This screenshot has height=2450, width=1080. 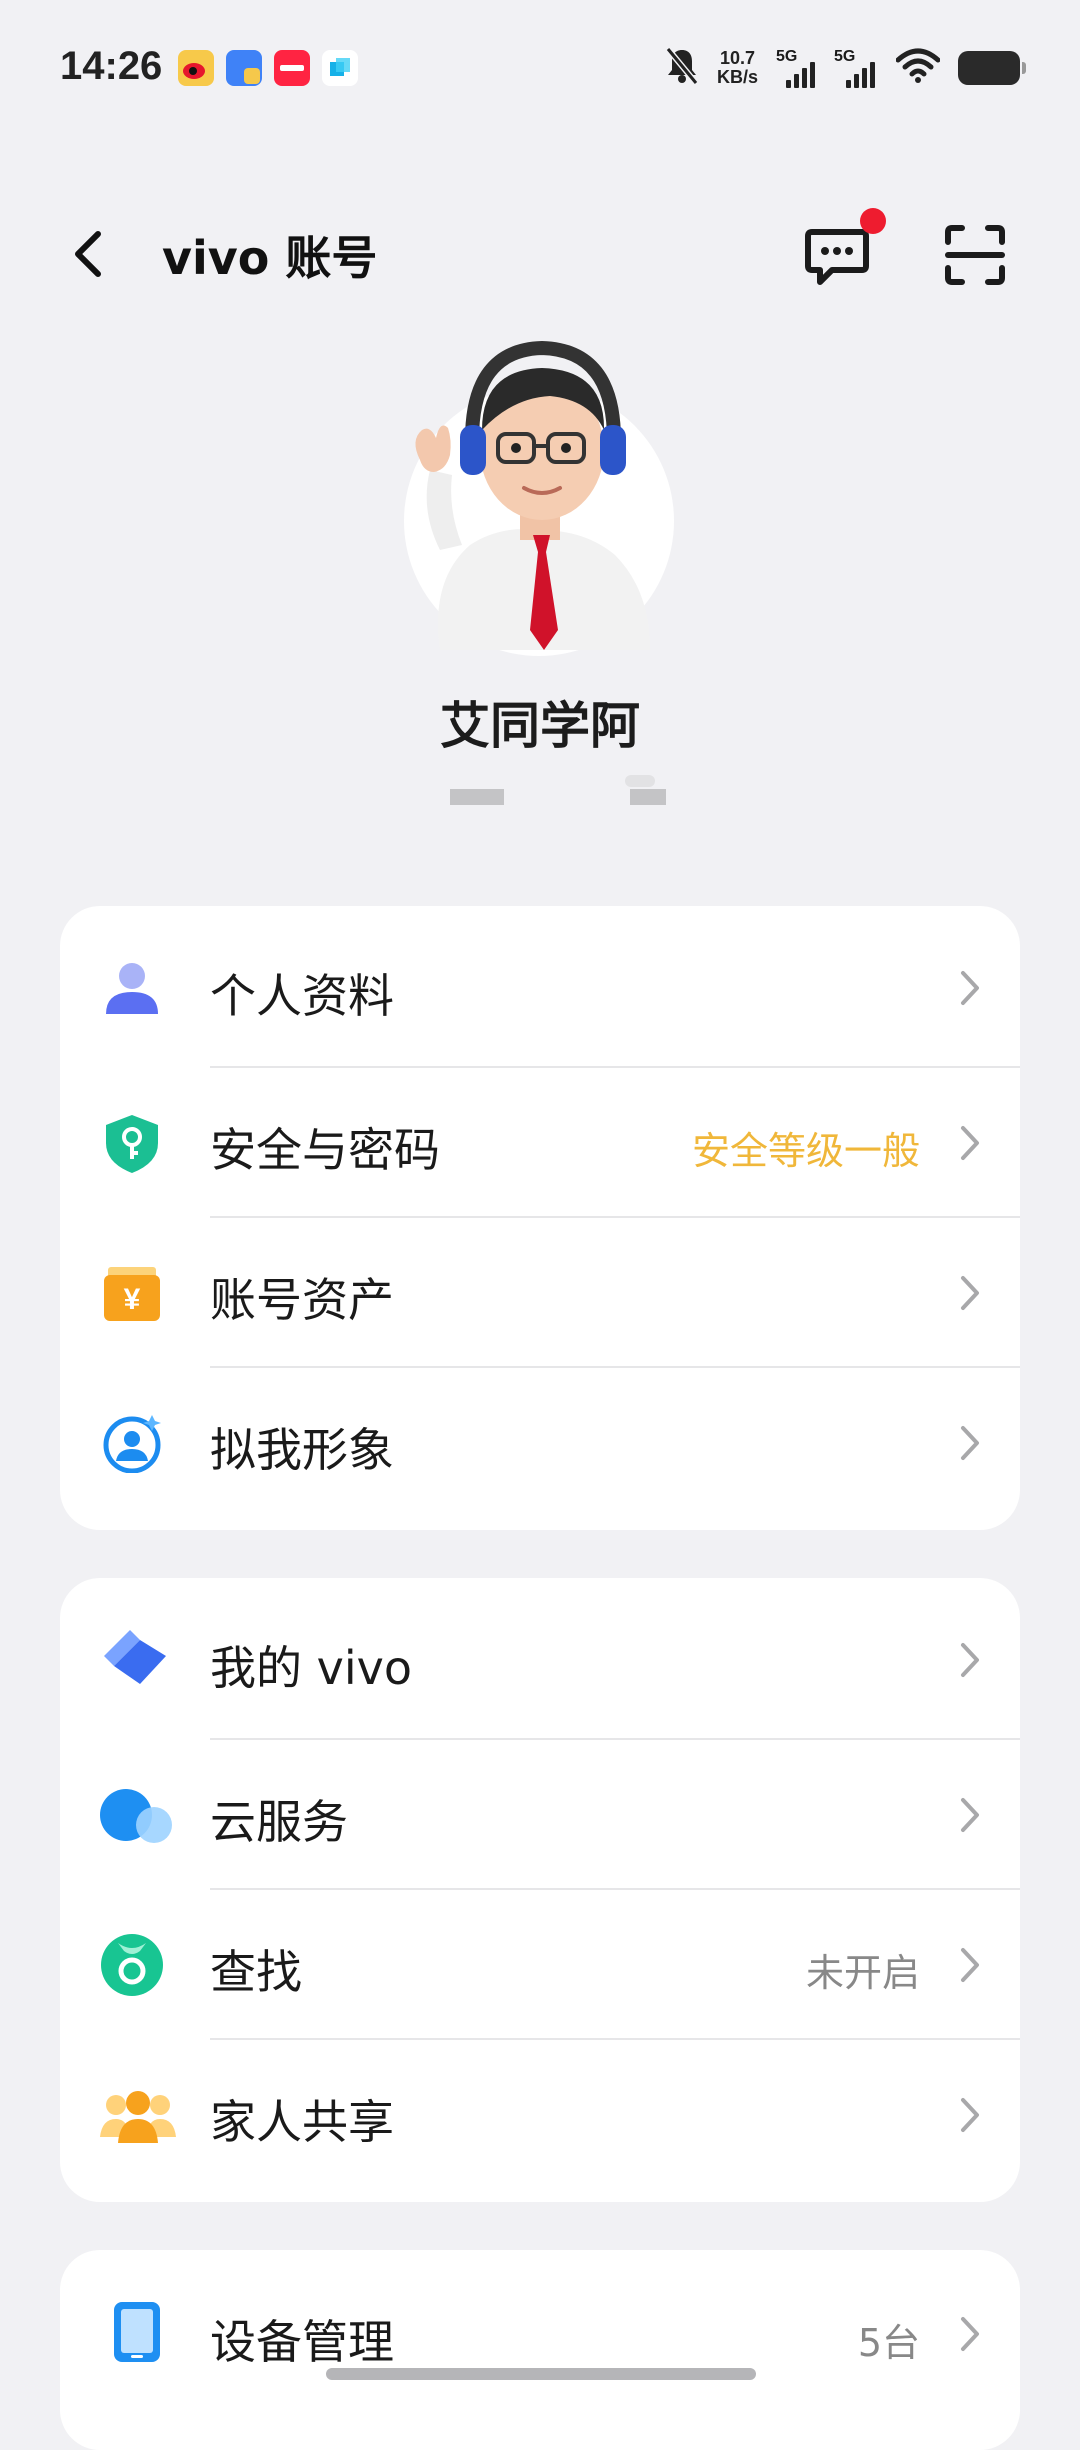 I want to click on vivo-diamond-icon, so click(x=135, y=1657).